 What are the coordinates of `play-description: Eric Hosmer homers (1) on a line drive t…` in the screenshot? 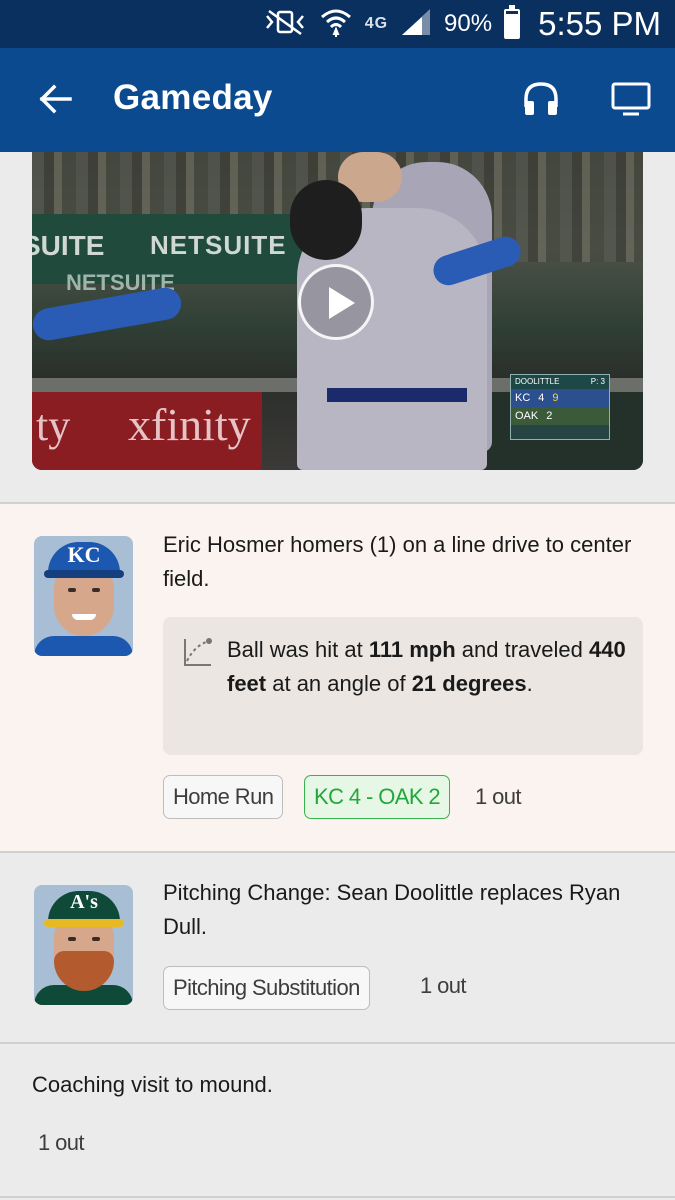 It's located at (397, 561).